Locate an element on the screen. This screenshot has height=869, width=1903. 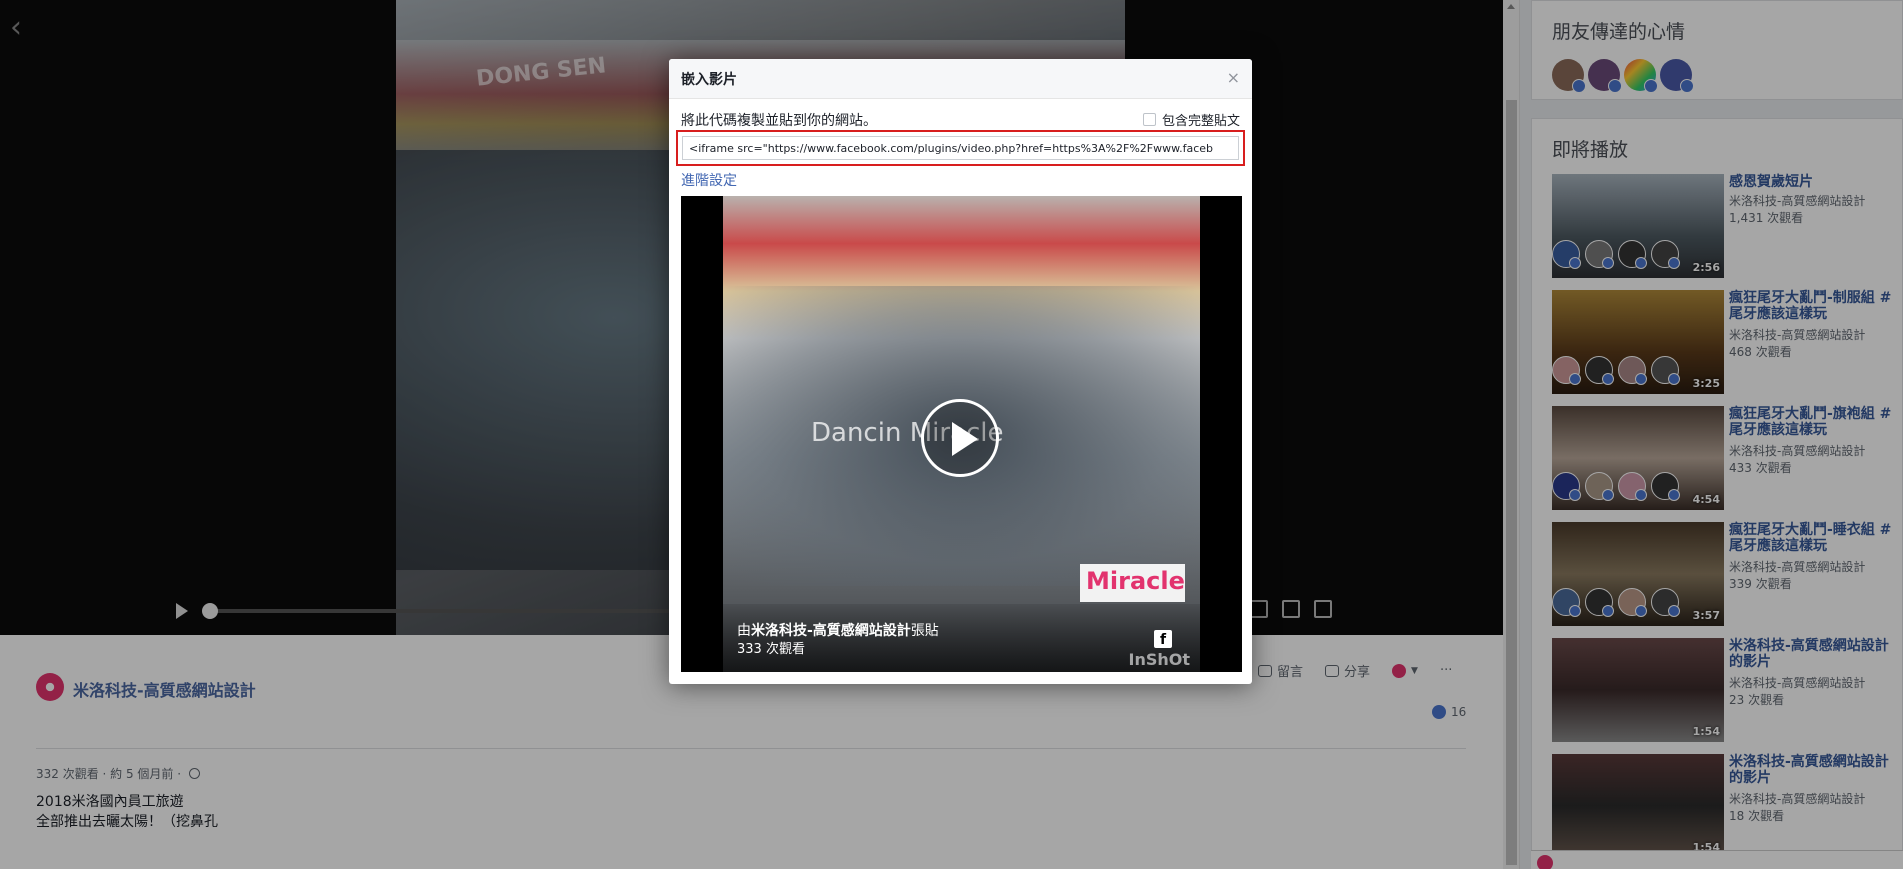
embed-code-input is located at coordinates (960, 148).